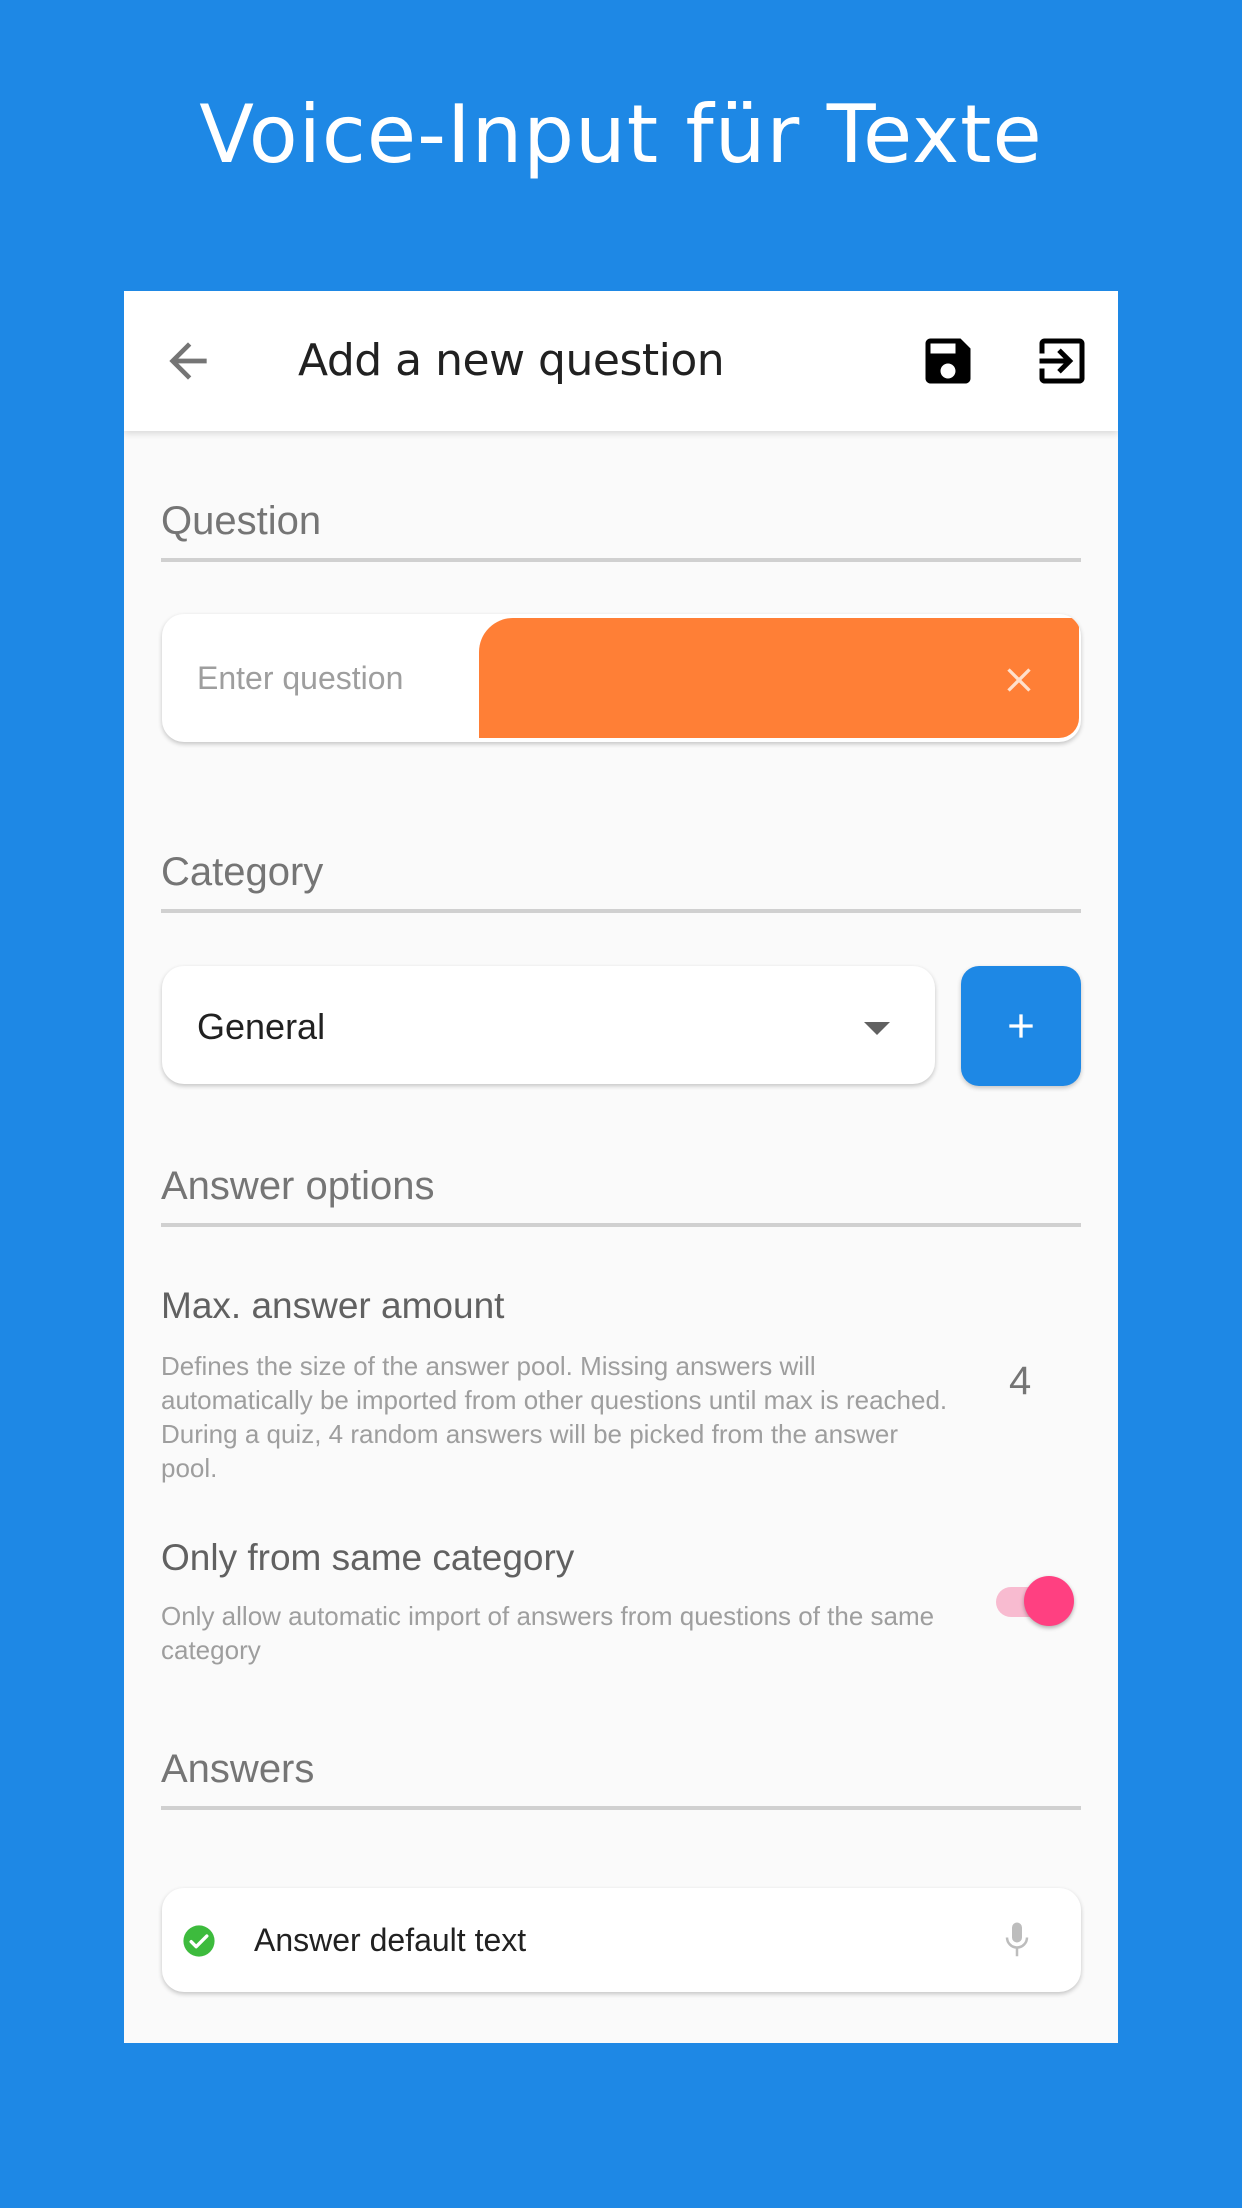 This screenshot has height=2208, width=1242. What do you see at coordinates (511, 360) in the screenshot?
I see `page-title: Add a new question` at bounding box center [511, 360].